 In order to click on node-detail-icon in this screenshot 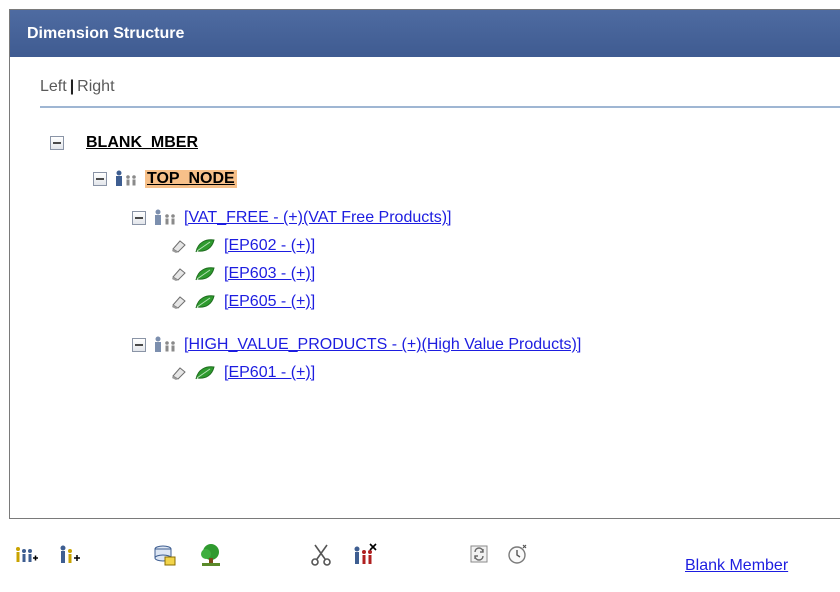, I will do `click(165, 555)`.